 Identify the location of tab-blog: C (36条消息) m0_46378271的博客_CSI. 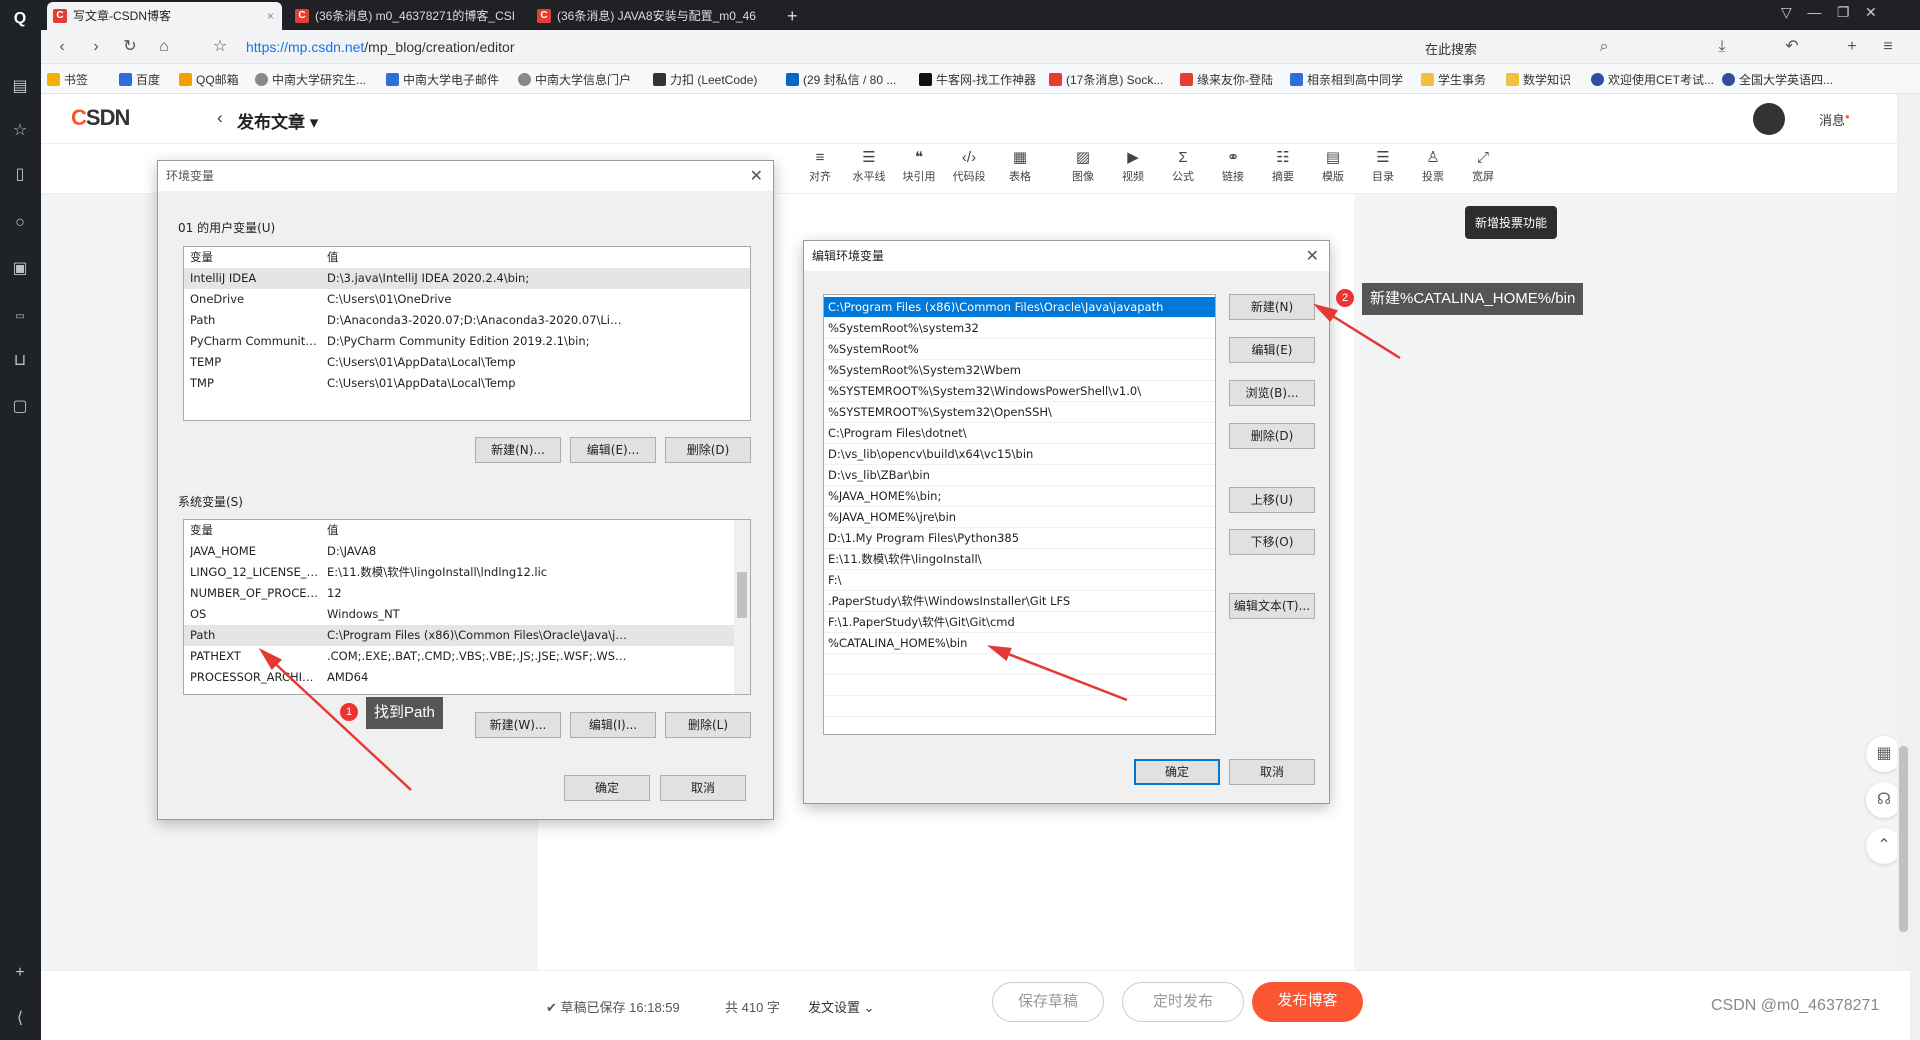
(406, 16).